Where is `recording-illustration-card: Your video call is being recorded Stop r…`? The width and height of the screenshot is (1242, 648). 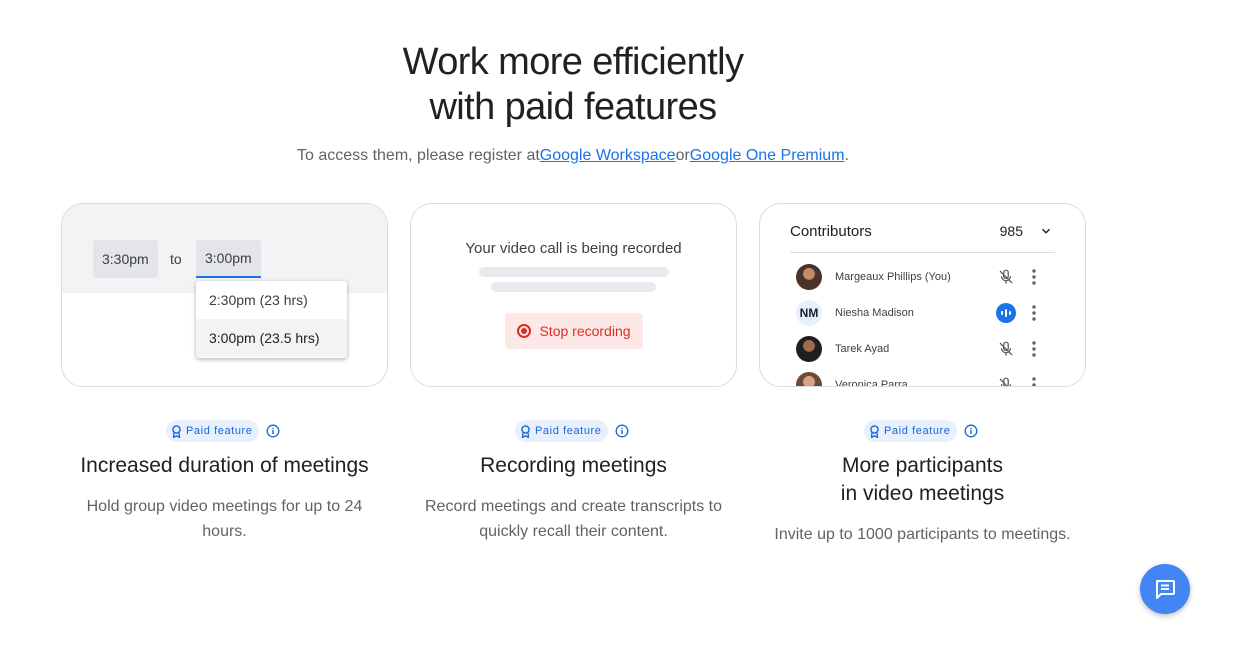
recording-illustration-card: Your video call is being recorded Stop r… is located at coordinates (573, 295).